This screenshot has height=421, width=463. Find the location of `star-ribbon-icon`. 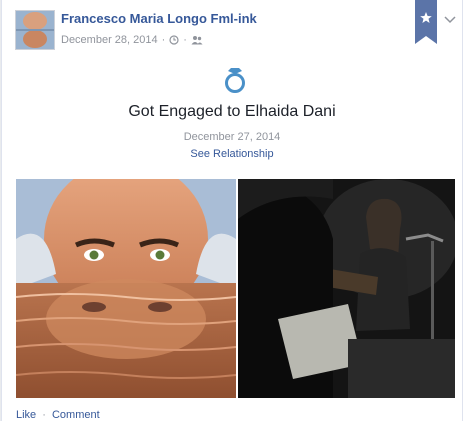

star-ribbon-icon is located at coordinates (426, 22).